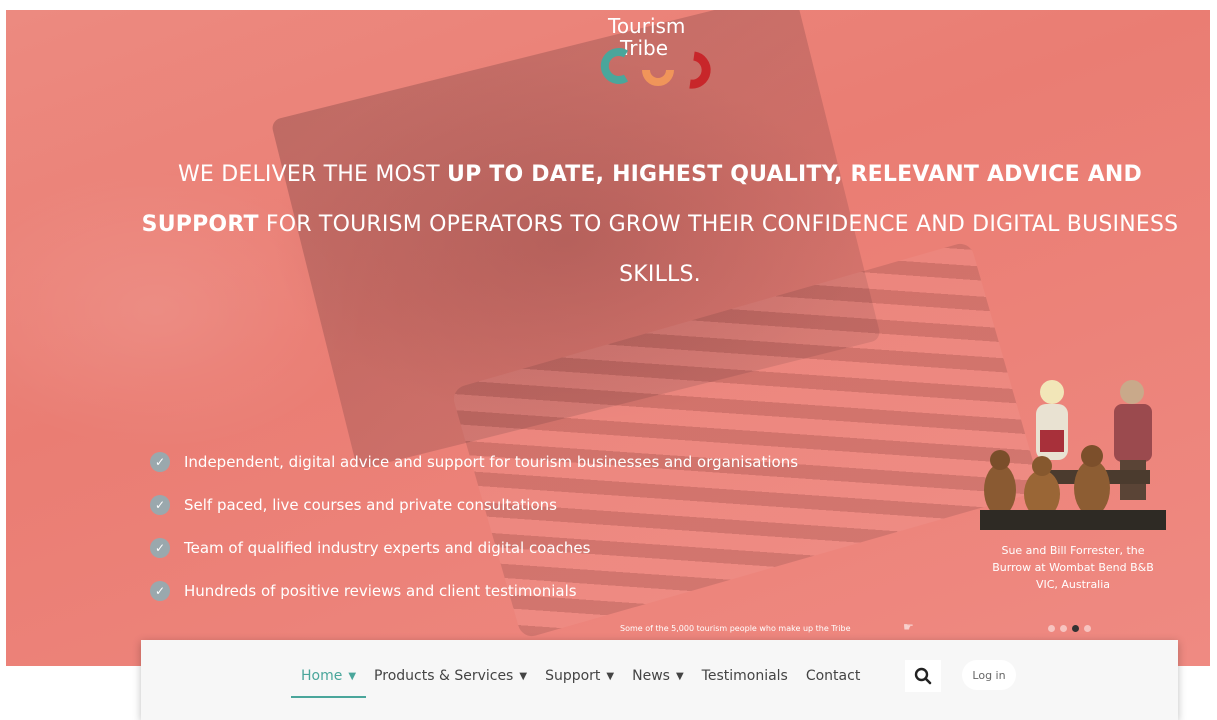  I want to click on nav-item-label: Home, so click(322, 676).